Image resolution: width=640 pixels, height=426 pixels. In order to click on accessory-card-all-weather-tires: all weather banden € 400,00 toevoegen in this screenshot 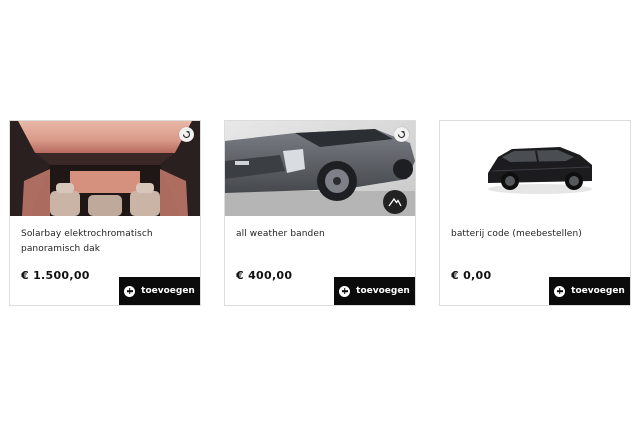, I will do `click(320, 213)`.